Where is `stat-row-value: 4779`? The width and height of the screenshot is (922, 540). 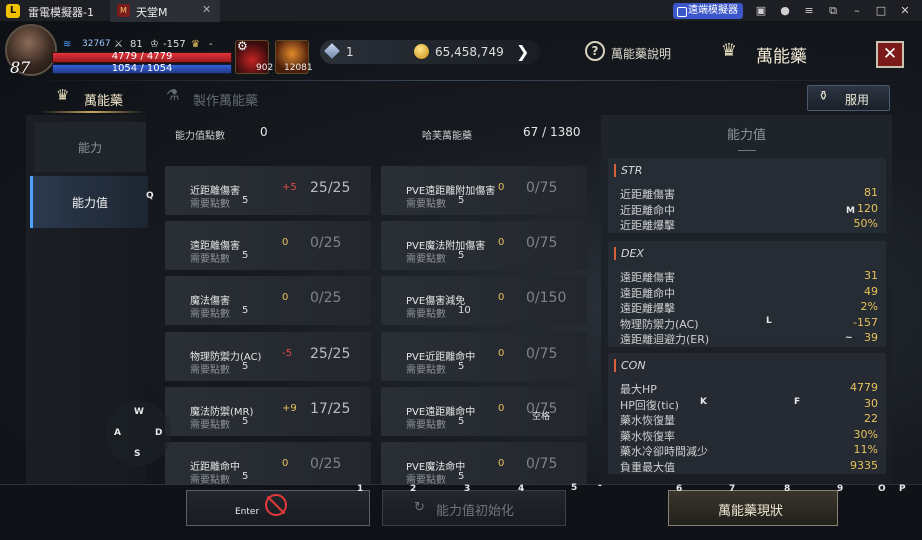
stat-row-value: 4779 is located at coordinates (864, 387).